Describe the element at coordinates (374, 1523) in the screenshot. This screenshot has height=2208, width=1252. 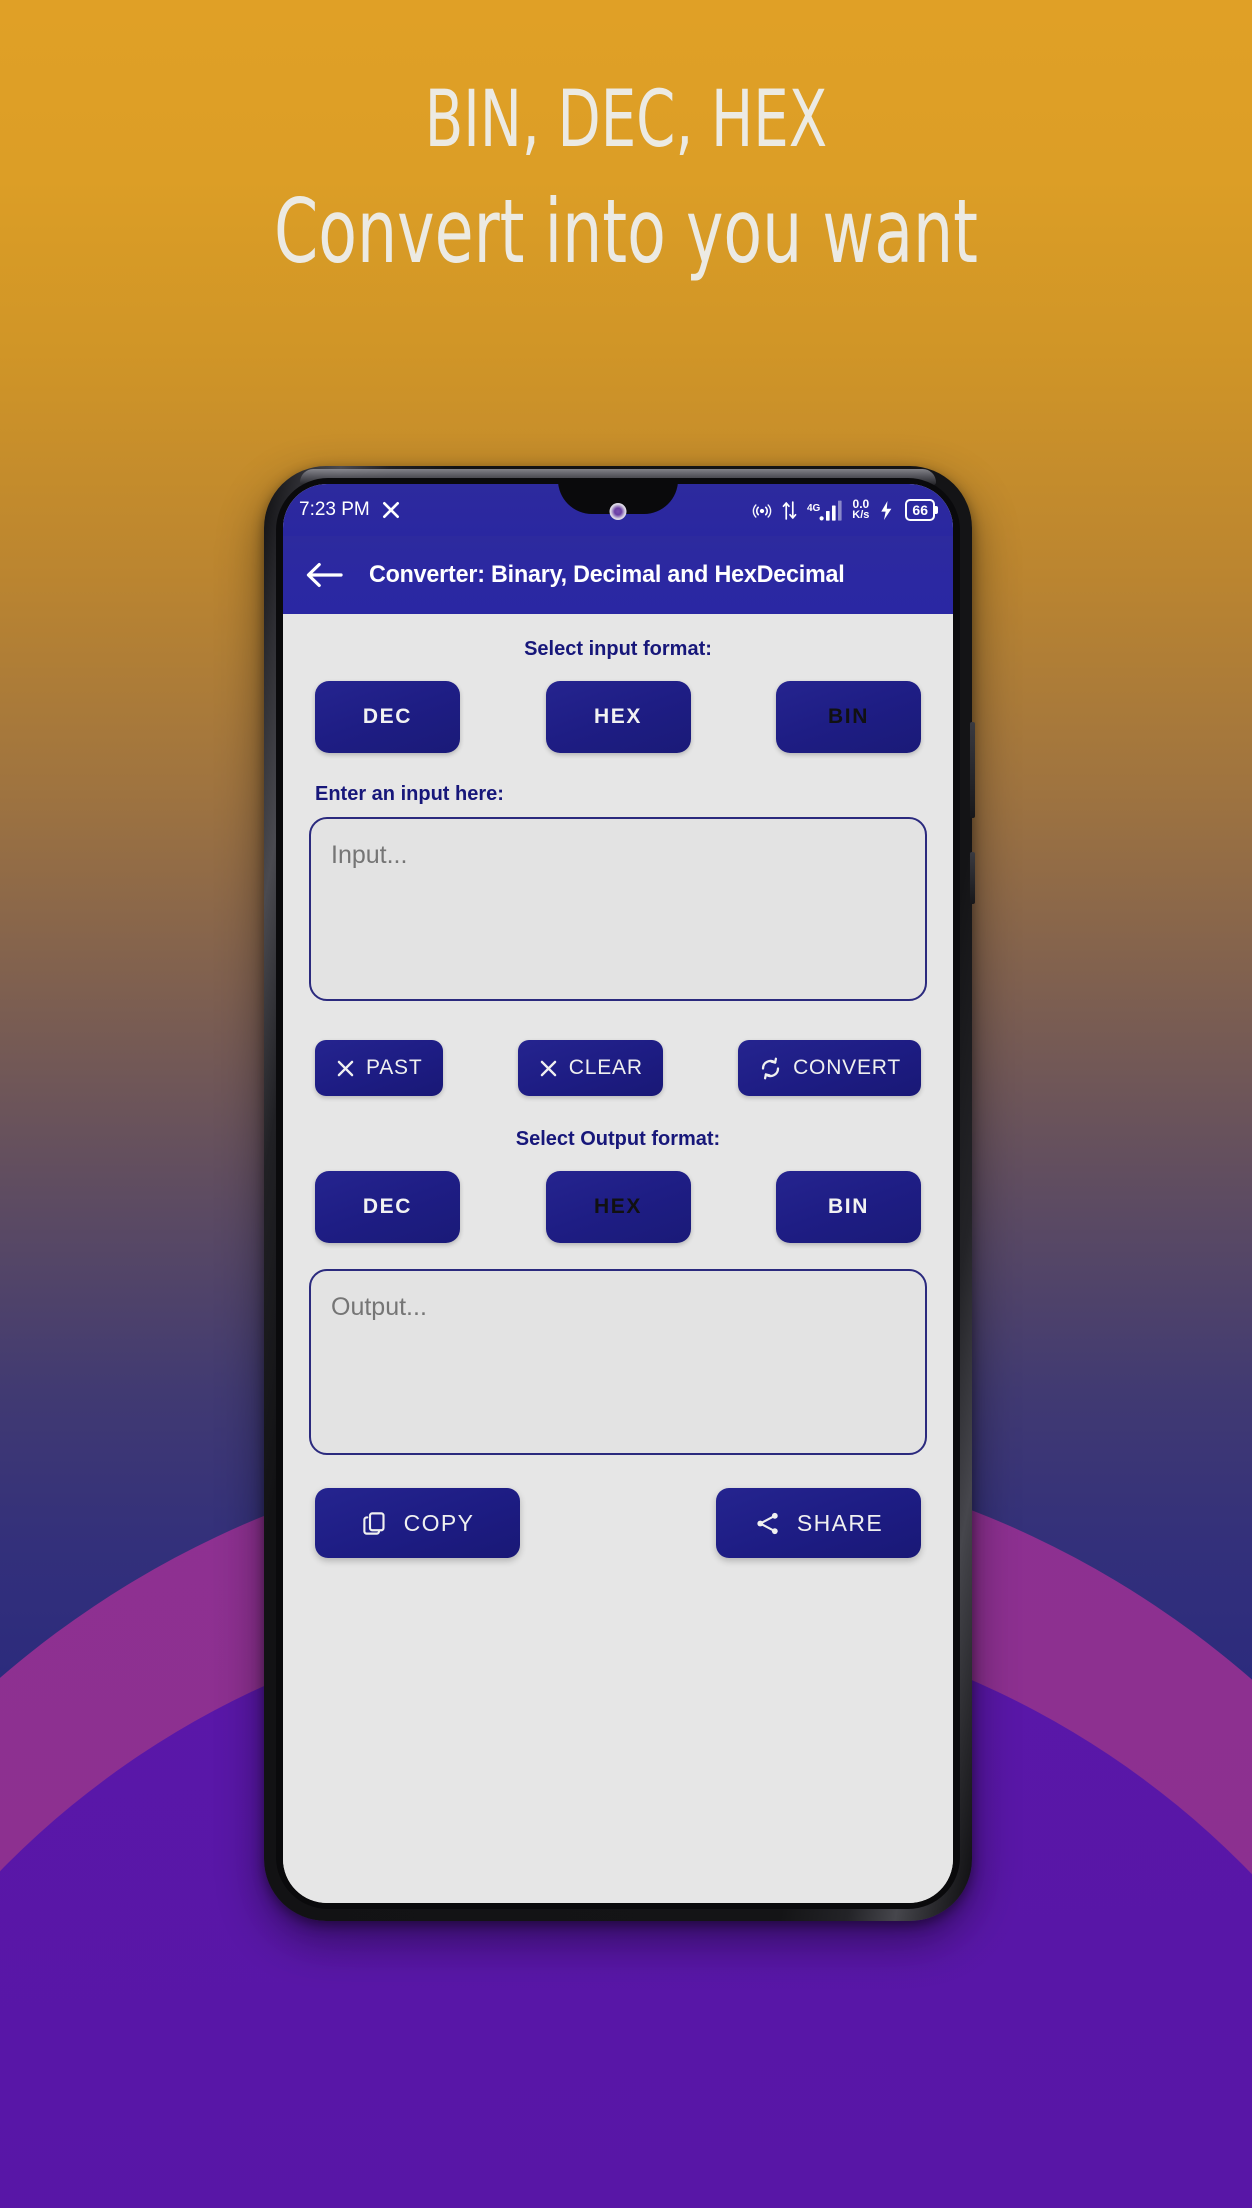
I see `copy-icon` at that location.